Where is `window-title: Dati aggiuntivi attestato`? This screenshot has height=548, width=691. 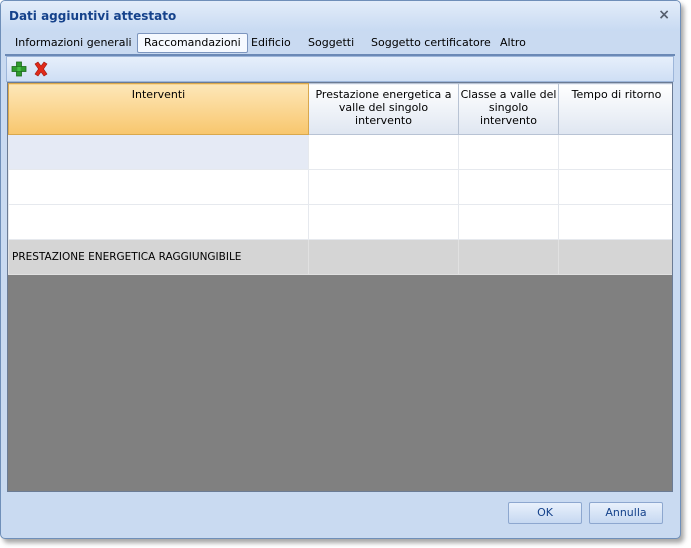
window-title: Dati aggiuntivi attestato is located at coordinates (93, 16).